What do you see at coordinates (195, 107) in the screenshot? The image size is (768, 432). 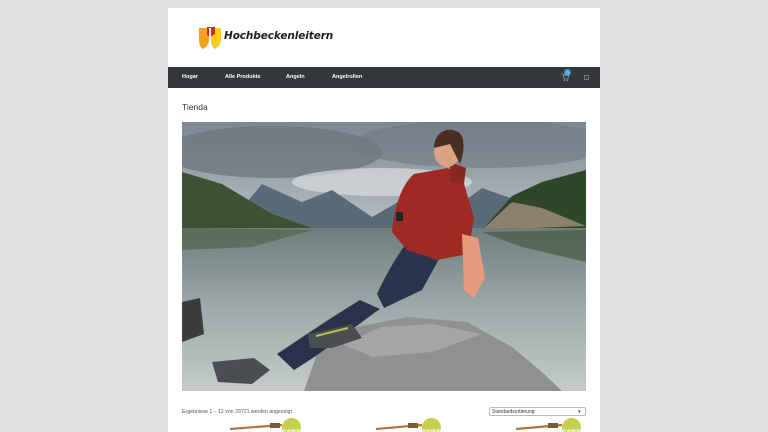 I see `page-title: Tienda` at bounding box center [195, 107].